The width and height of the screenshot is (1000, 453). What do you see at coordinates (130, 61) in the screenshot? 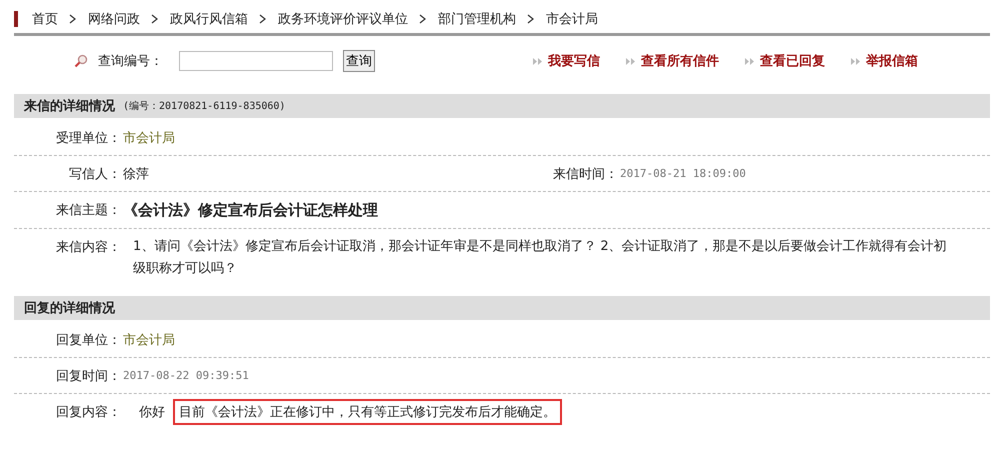
I see `search-label: 查询编号：` at bounding box center [130, 61].